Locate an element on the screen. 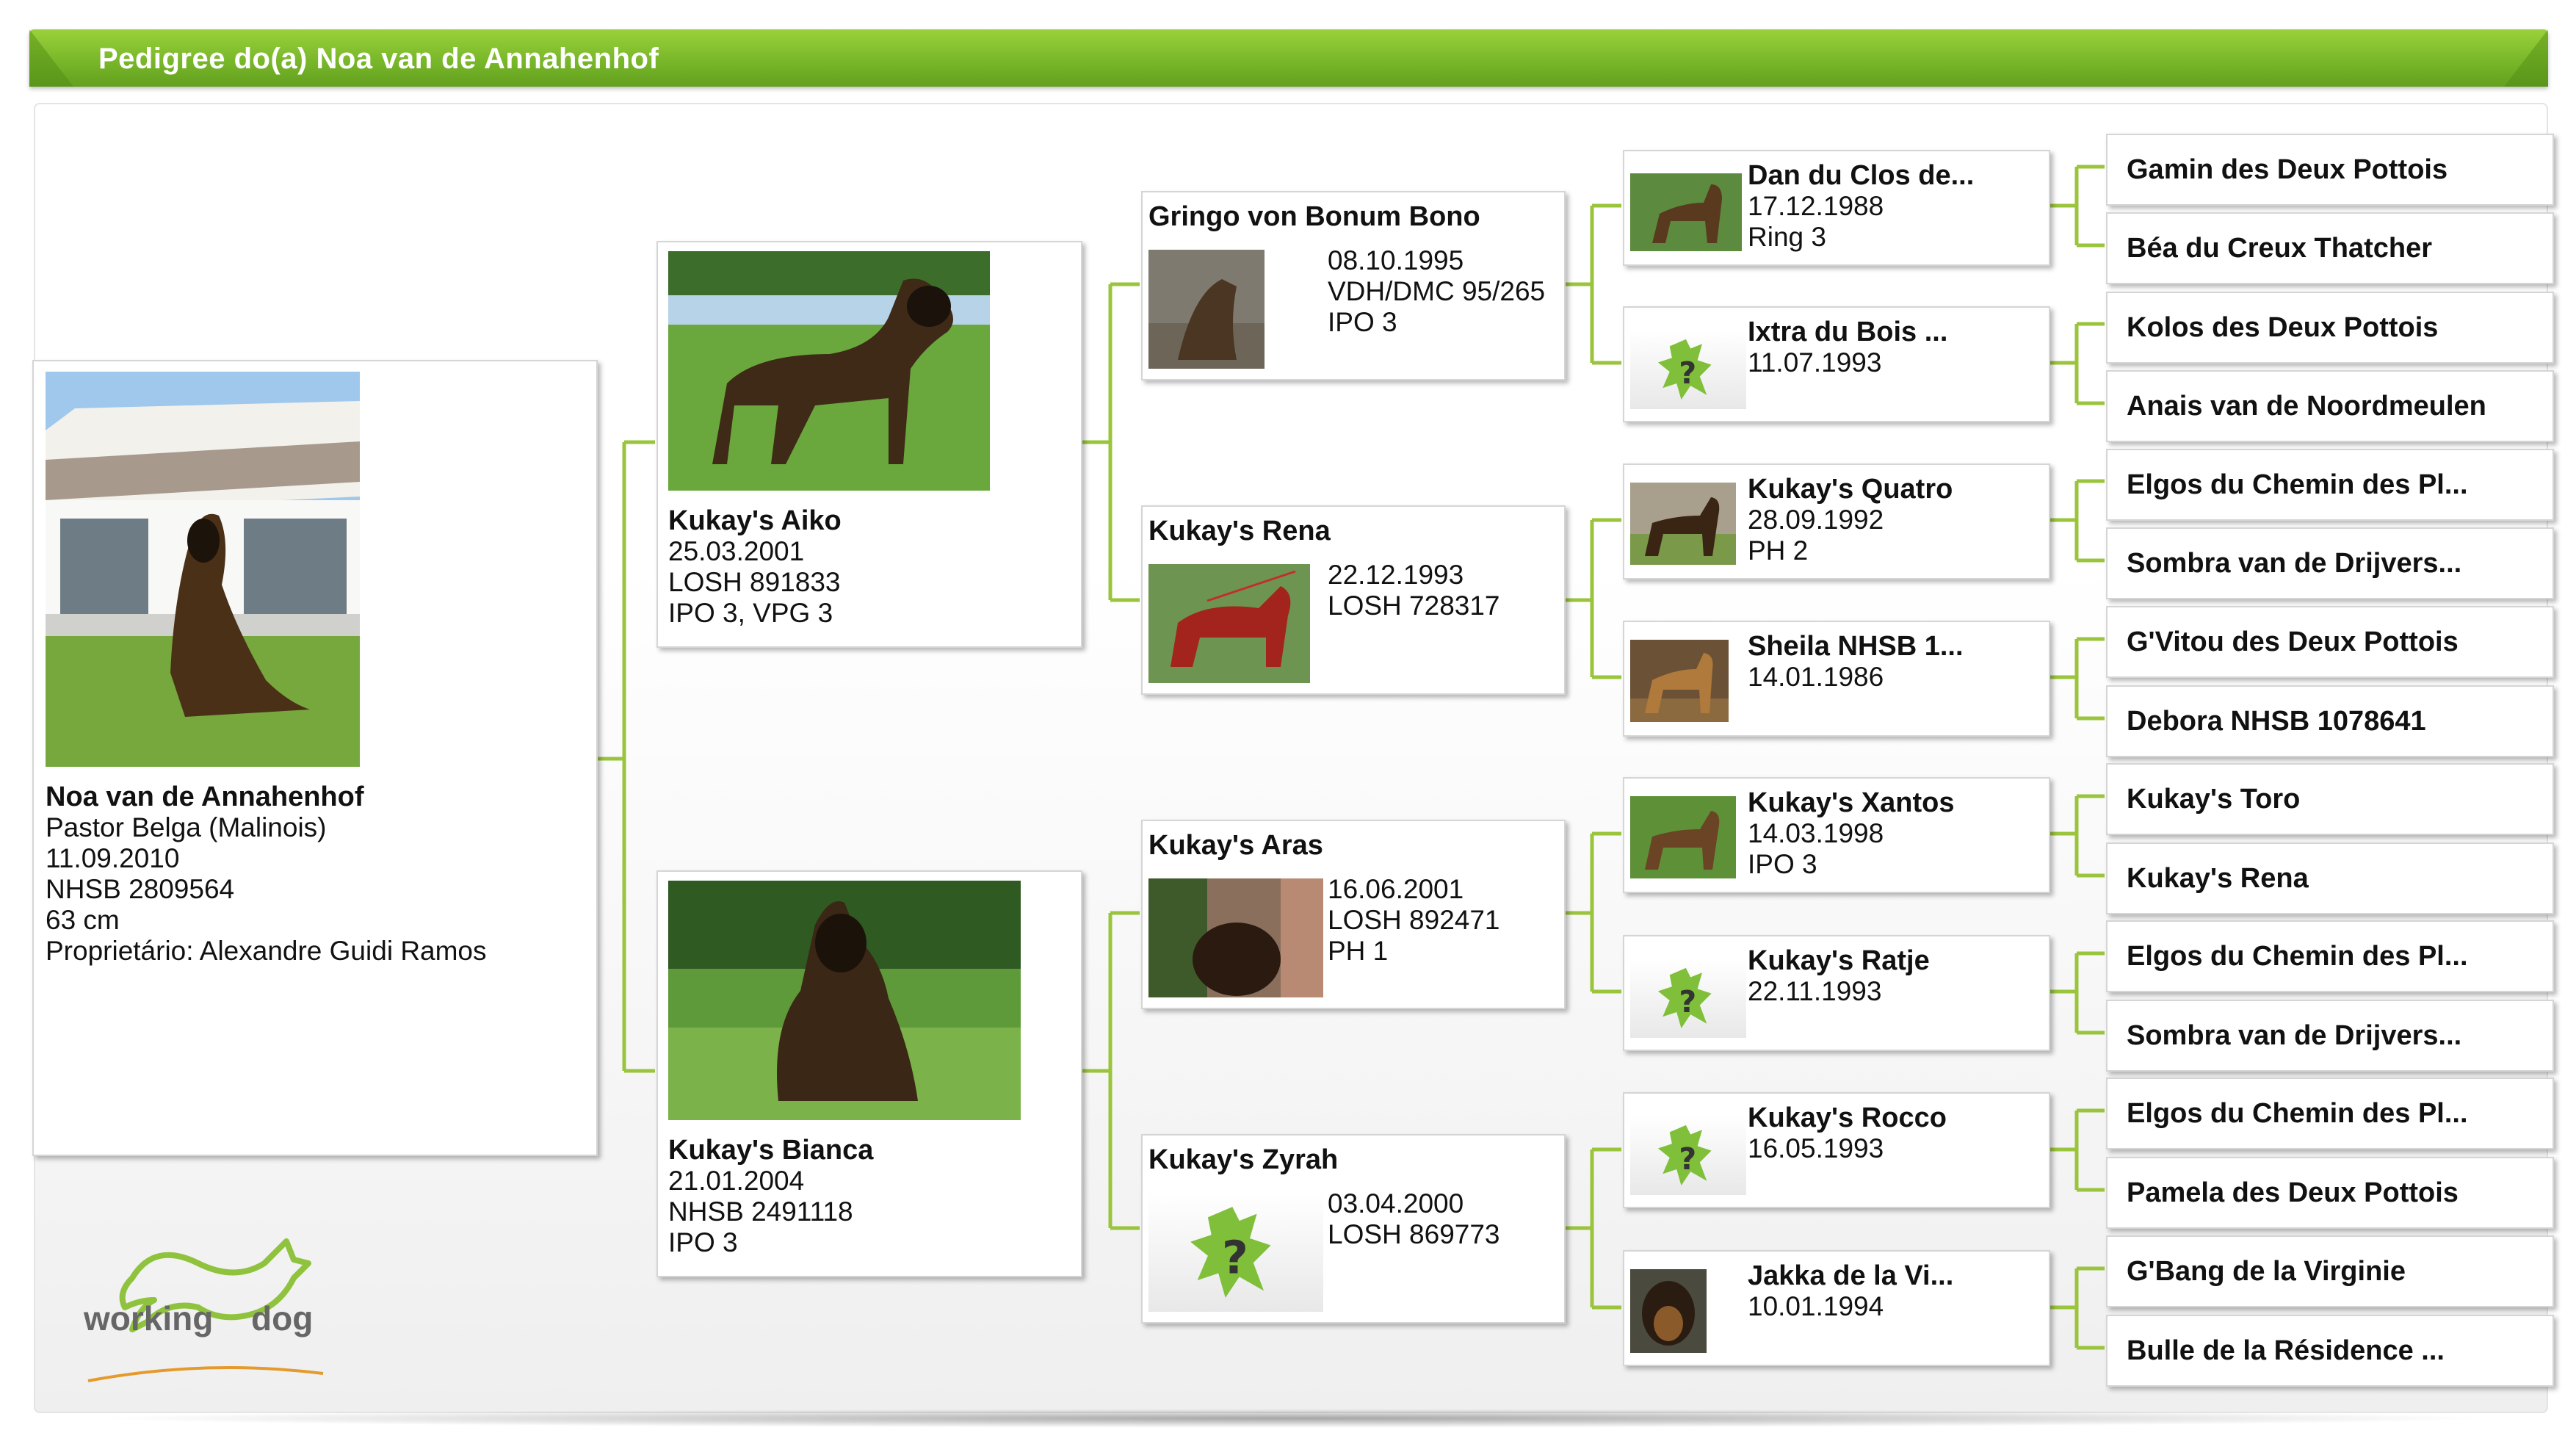 The height and width of the screenshot is (1444, 2576). great-grandparent-card: ? Kukay's Ratje 22.11.1993 is located at coordinates (1836, 993).